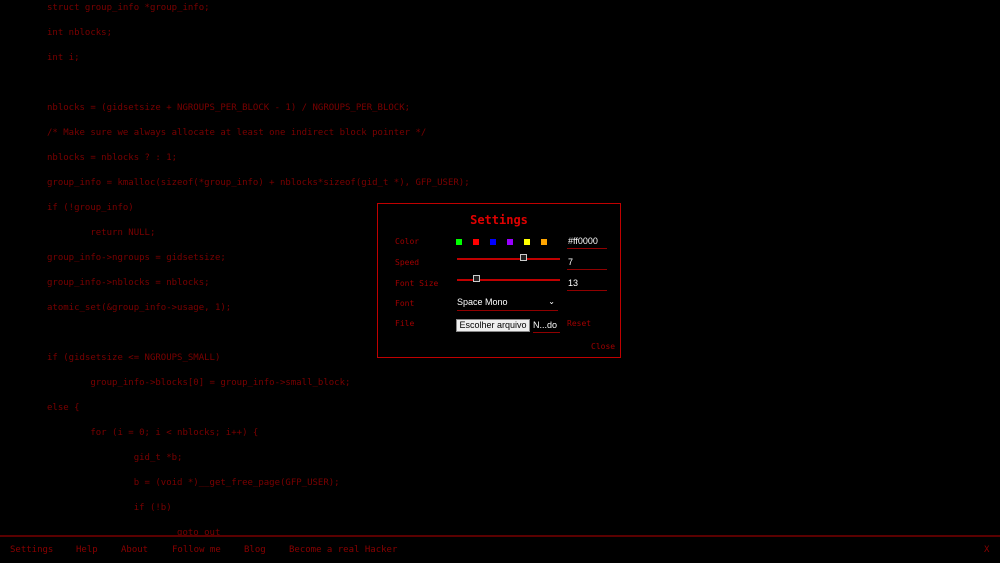  Describe the element at coordinates (579, 323) in the screenshot. I see `reset-button: Reset` at that location.